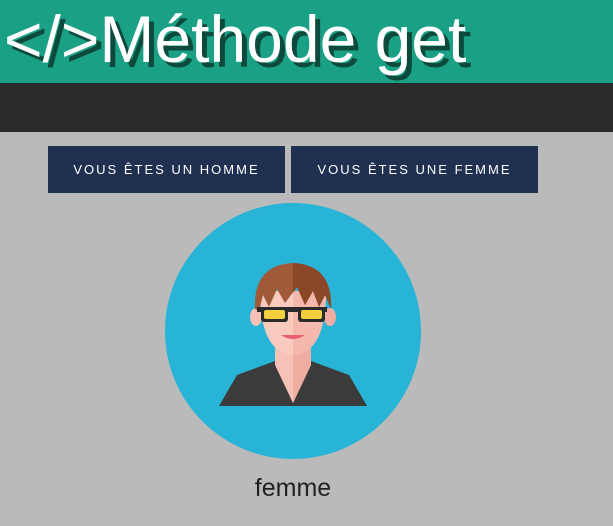  I want to click on result-label: femme, so click(293, 488).